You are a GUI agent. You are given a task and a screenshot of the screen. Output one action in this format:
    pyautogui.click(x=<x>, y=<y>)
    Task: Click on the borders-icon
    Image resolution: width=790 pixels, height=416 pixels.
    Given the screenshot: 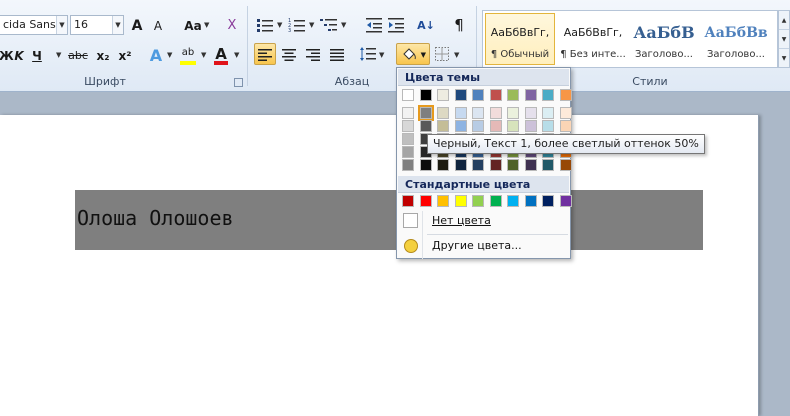 What is the action you would take?
    pyautogui.click(x=442, y=54)
    